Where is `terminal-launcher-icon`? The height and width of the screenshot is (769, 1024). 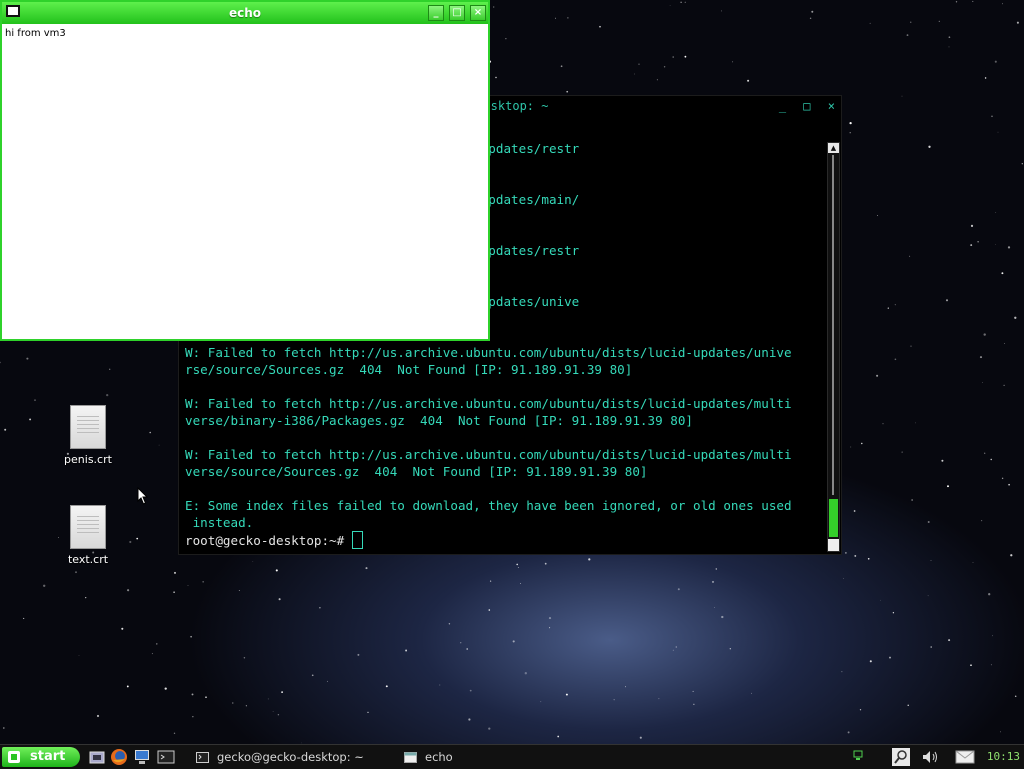
terminal-launcher-icon is located at coordinates (166, 757).